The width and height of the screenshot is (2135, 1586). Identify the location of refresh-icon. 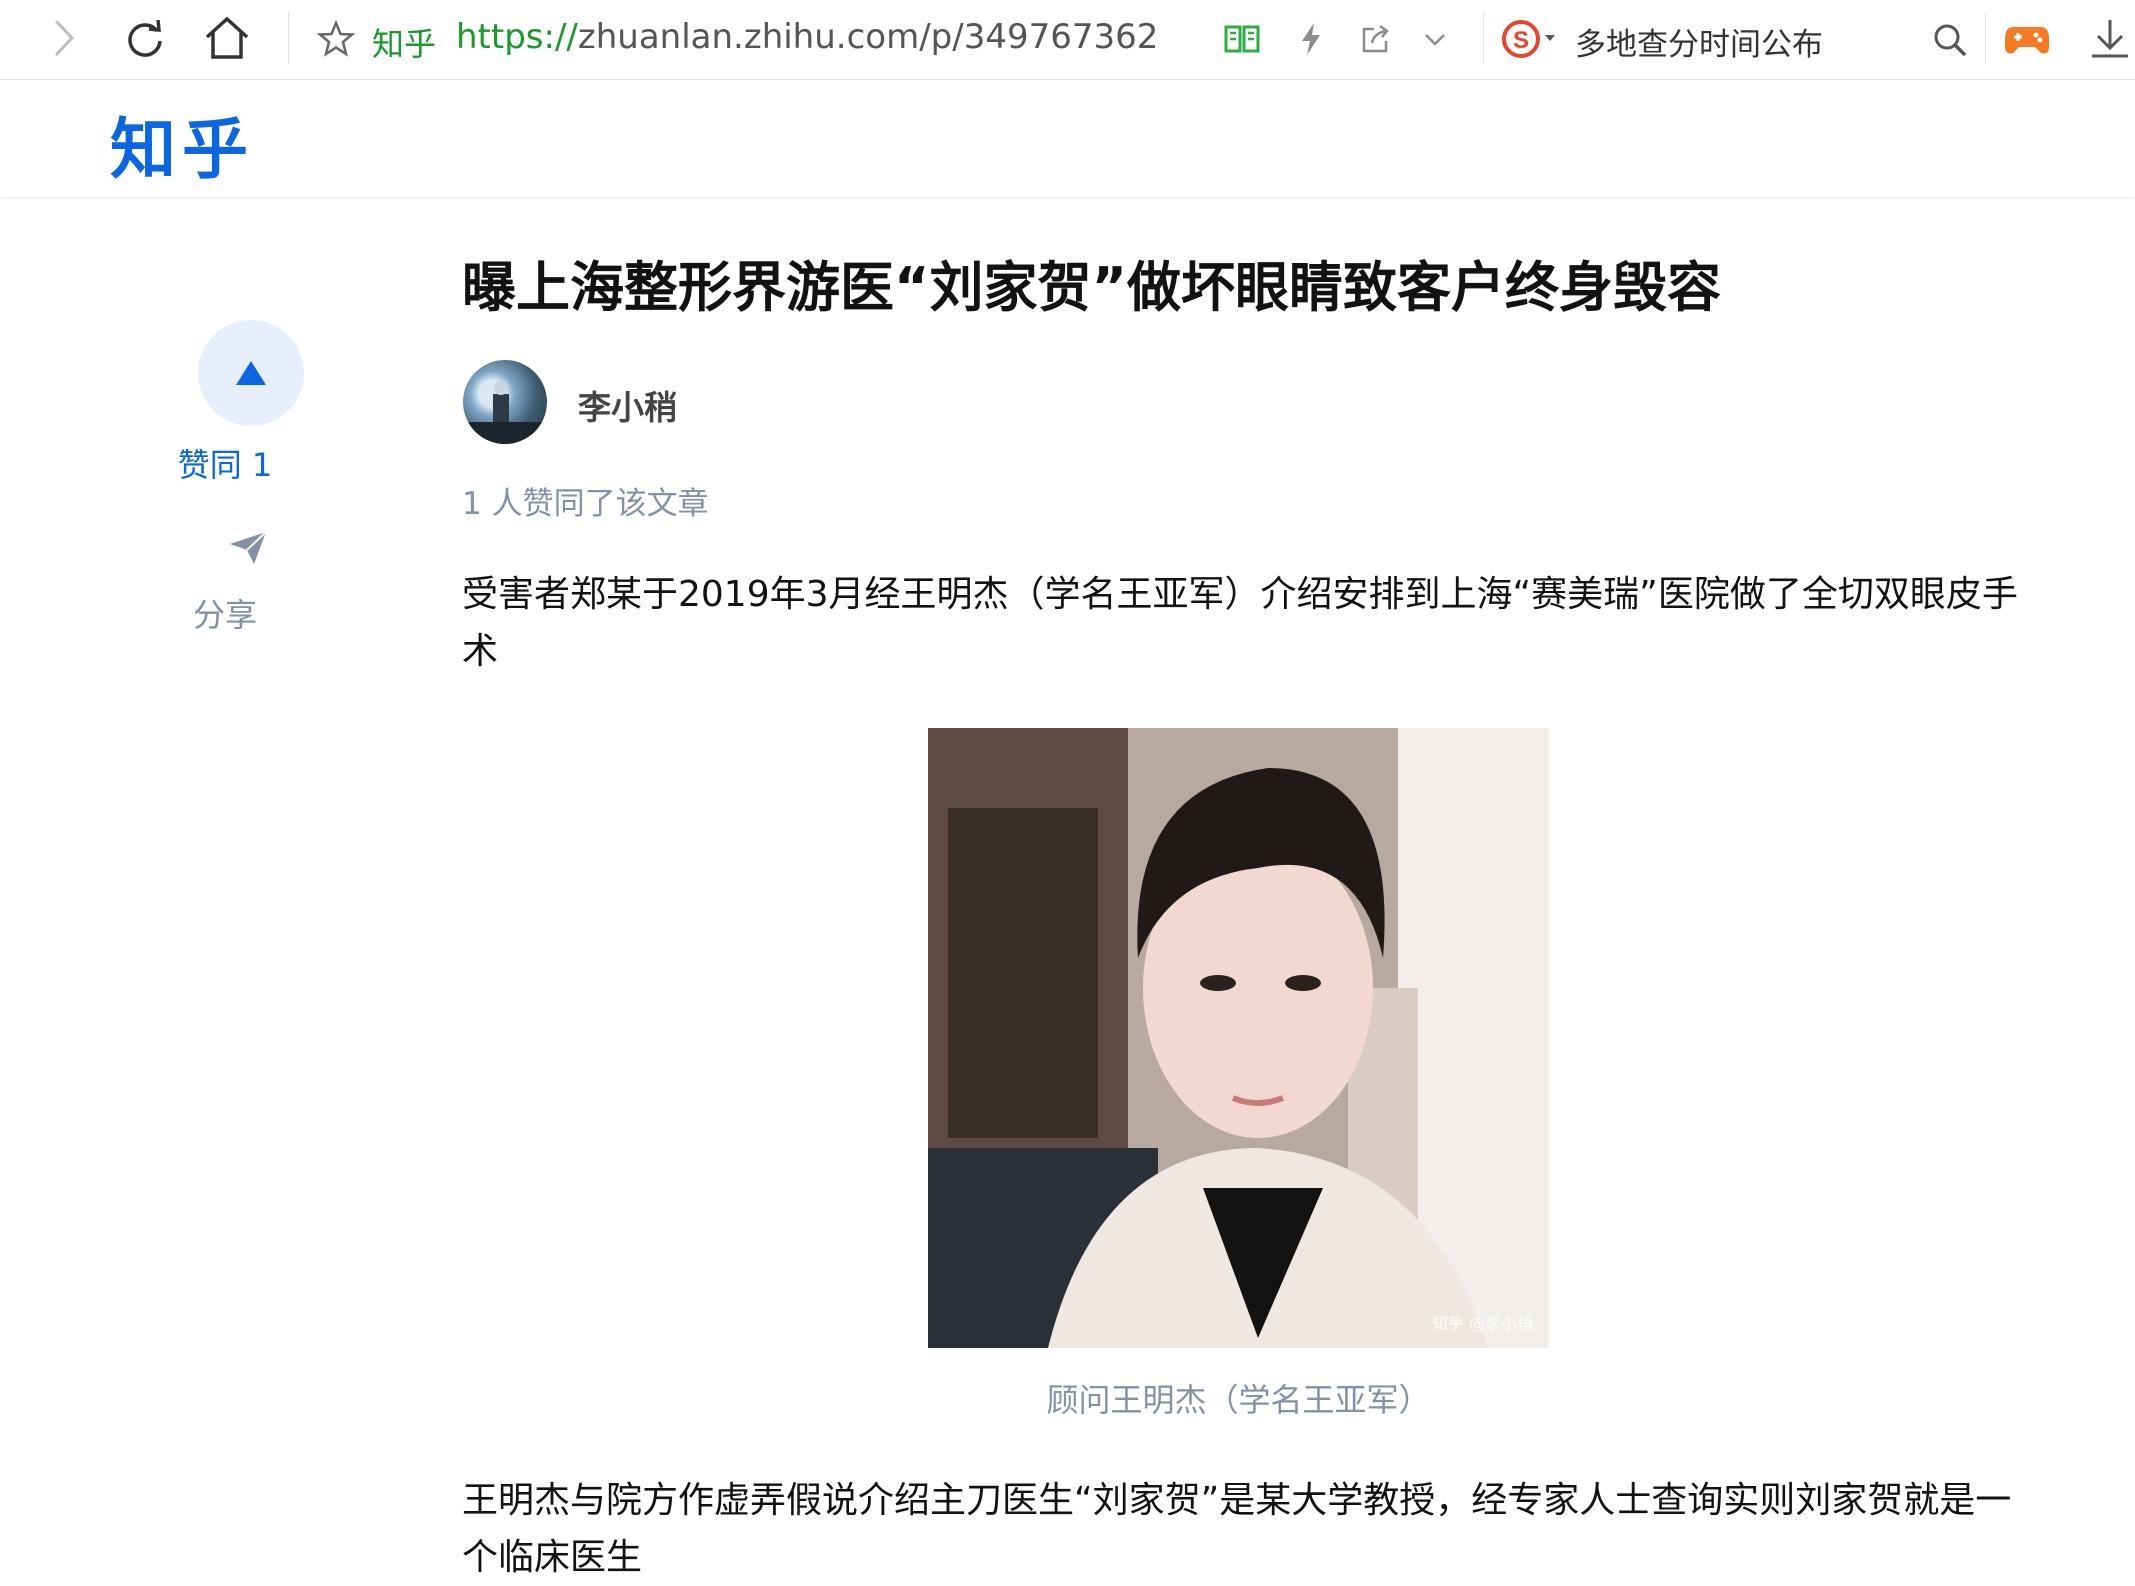
(145, 39).